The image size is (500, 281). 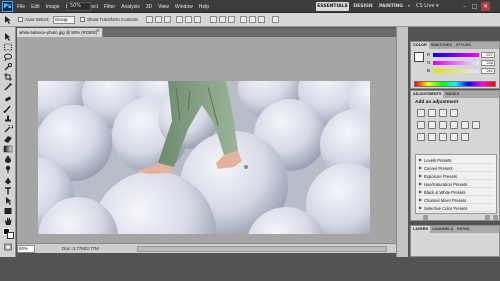 I want to click on trash-icon, so click(x=495, y=217).